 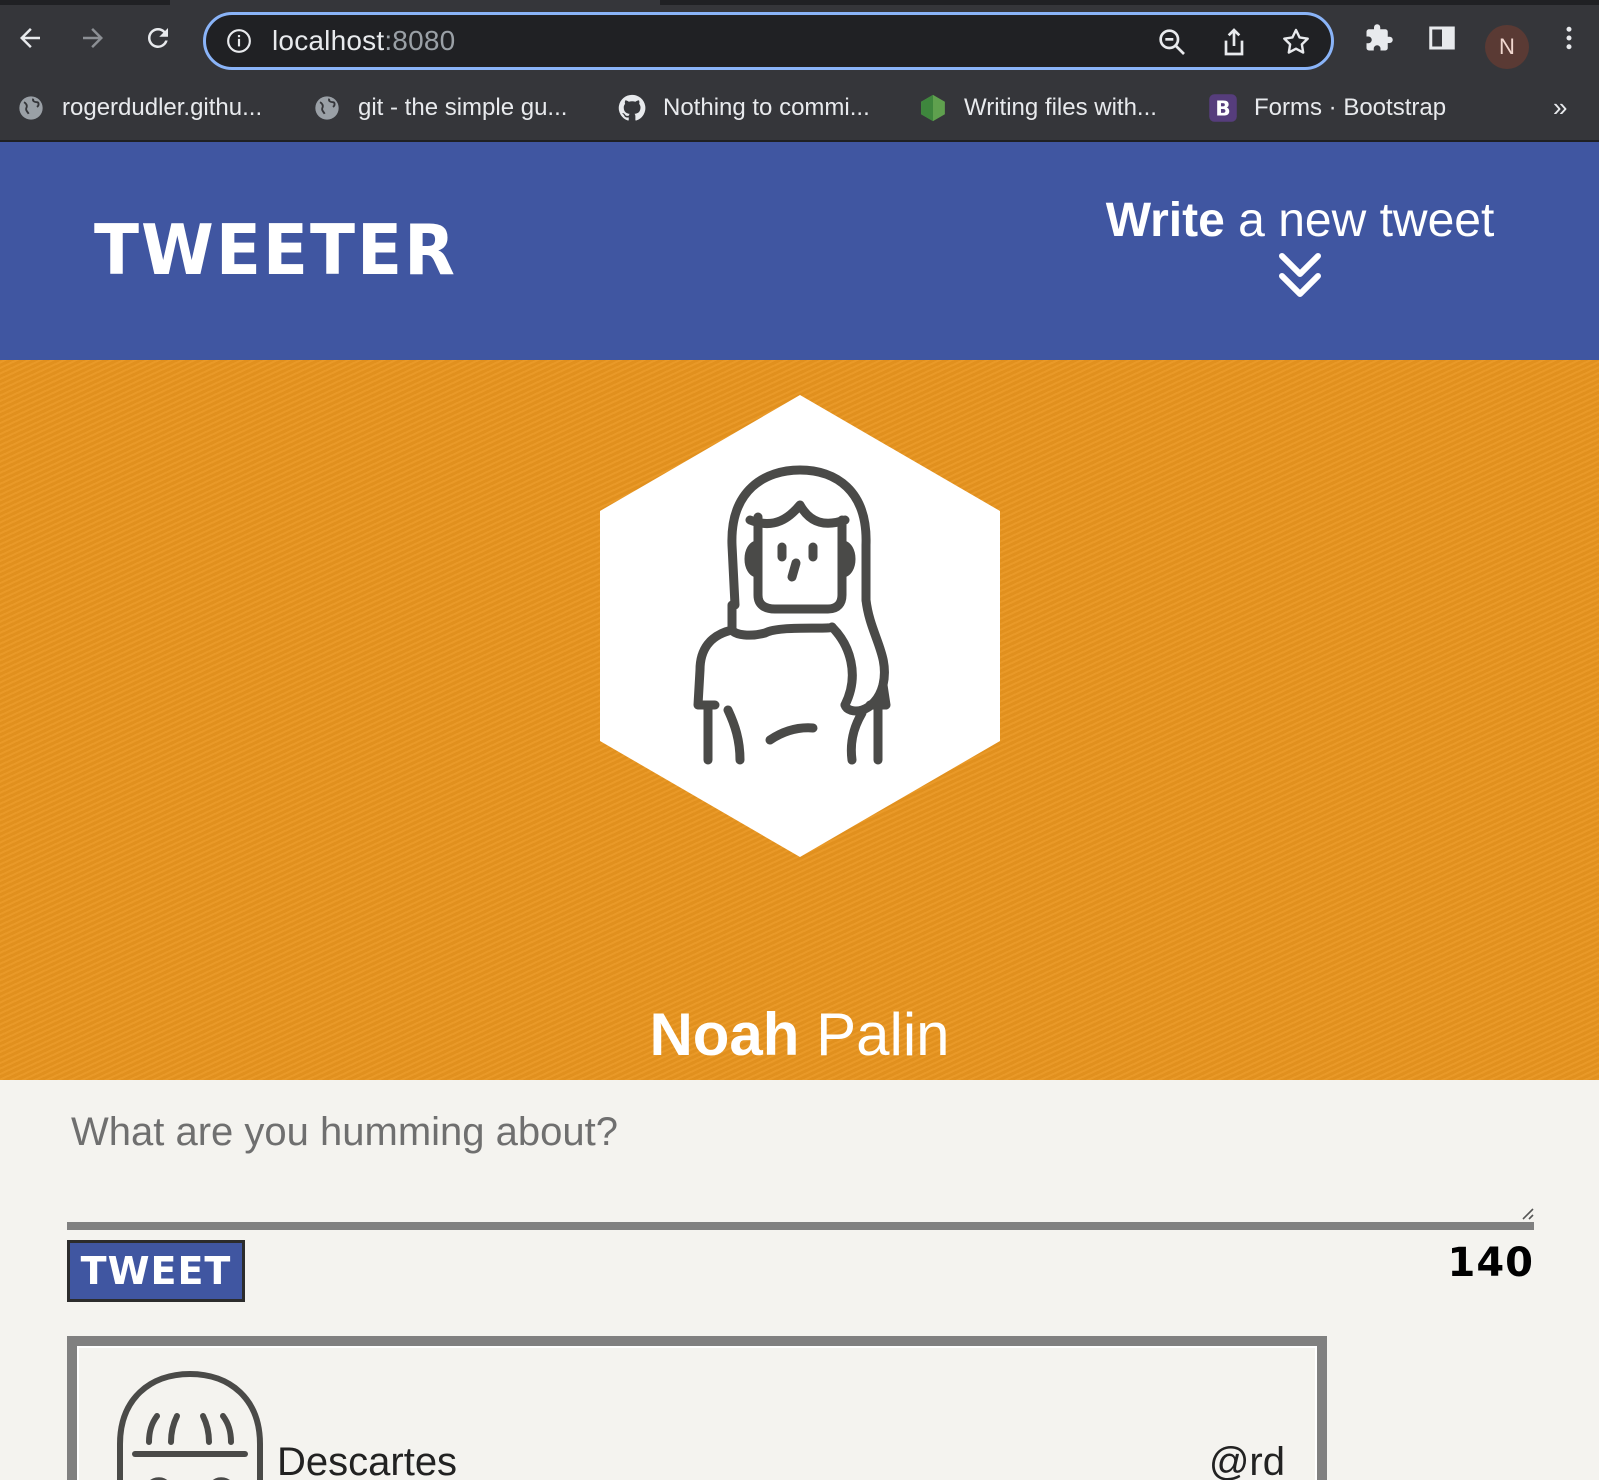 I want to click on extensions-button, so click(x=1379, y=38).